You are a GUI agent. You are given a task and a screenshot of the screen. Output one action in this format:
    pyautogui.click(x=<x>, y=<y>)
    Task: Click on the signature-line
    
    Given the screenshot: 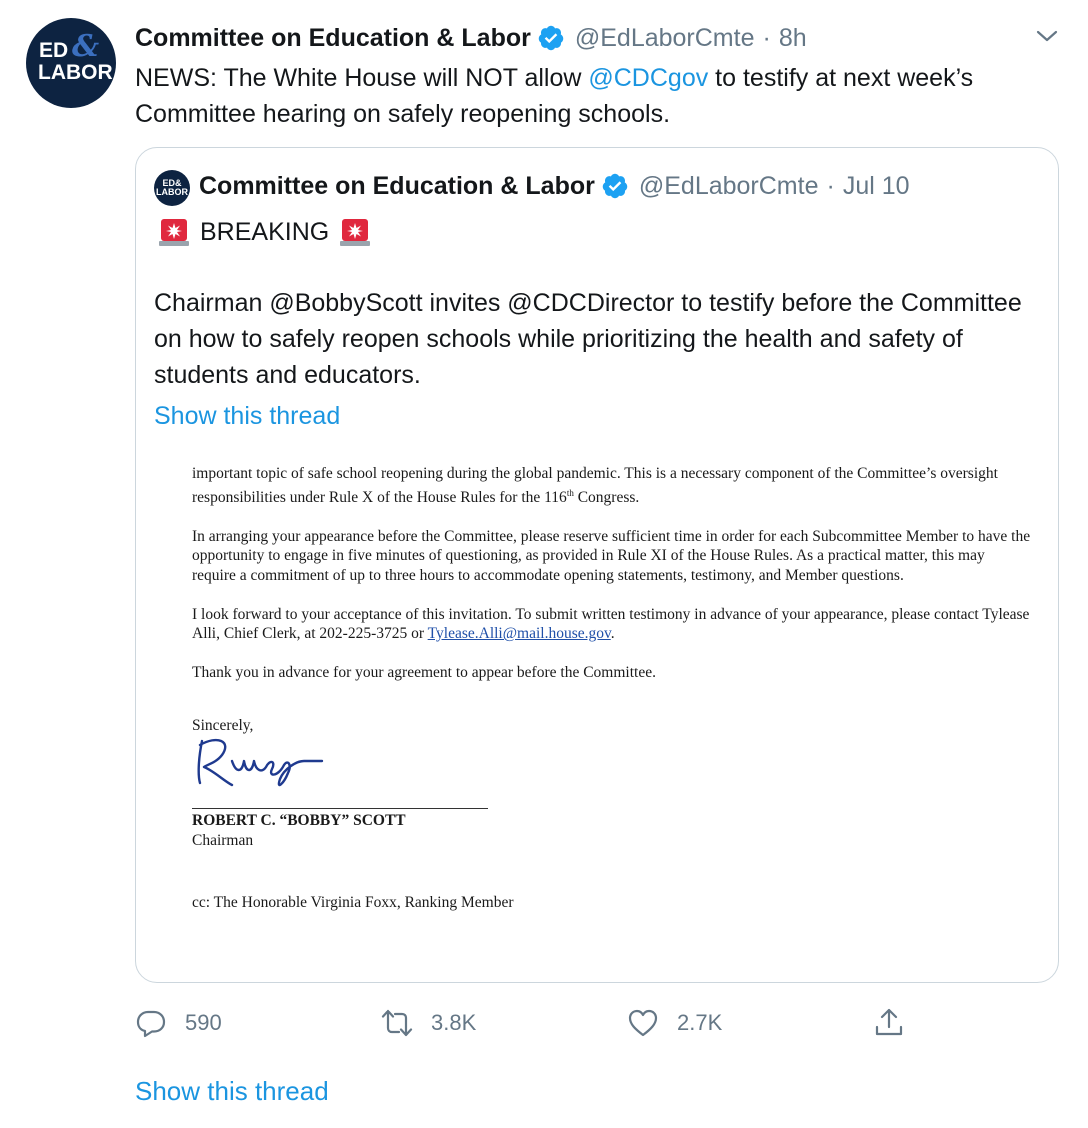 What is the action you would take?
    pyautogui.click(x=340, y=808)
    